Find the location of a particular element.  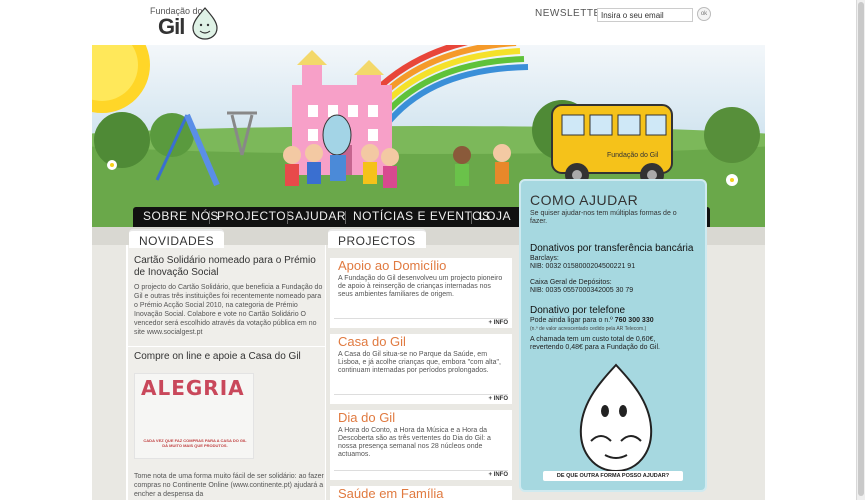

gil-mascot-icon is located at coordinates (616, 418).